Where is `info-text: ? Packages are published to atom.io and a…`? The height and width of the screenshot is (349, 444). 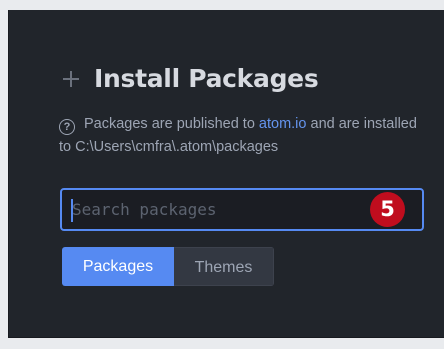 info-text: ? Packages are published to atom.io and a… is located at coordinates (244, 136).